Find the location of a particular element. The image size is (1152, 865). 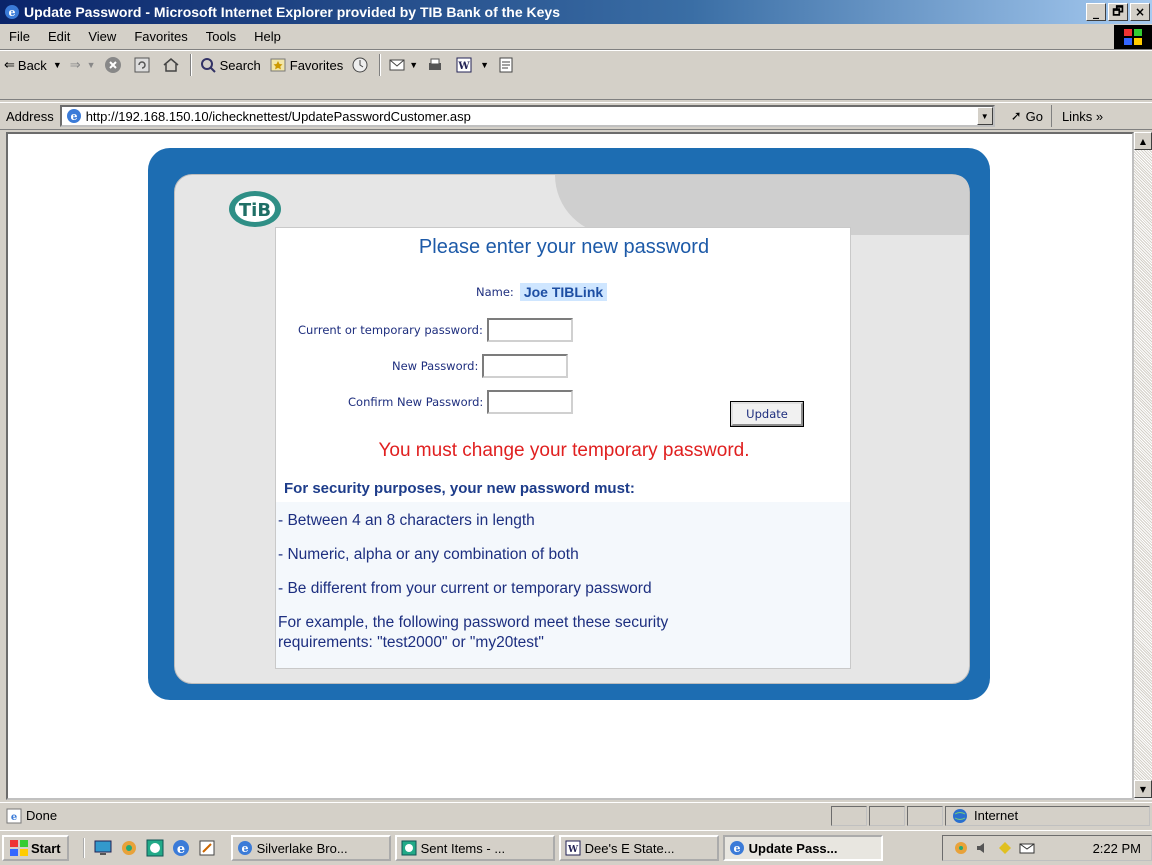

discuss-icon is located at coordinates (506, 65).